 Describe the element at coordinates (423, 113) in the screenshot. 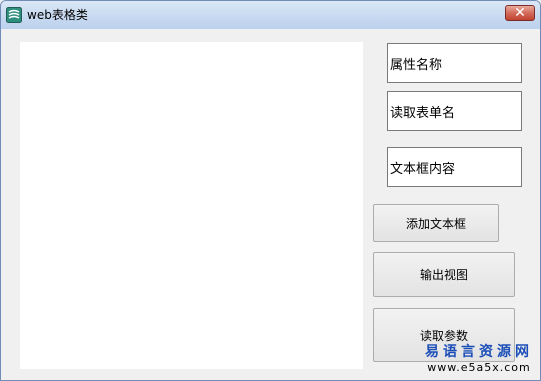

I see `read-form-name-text: 读取表单名` at that location.